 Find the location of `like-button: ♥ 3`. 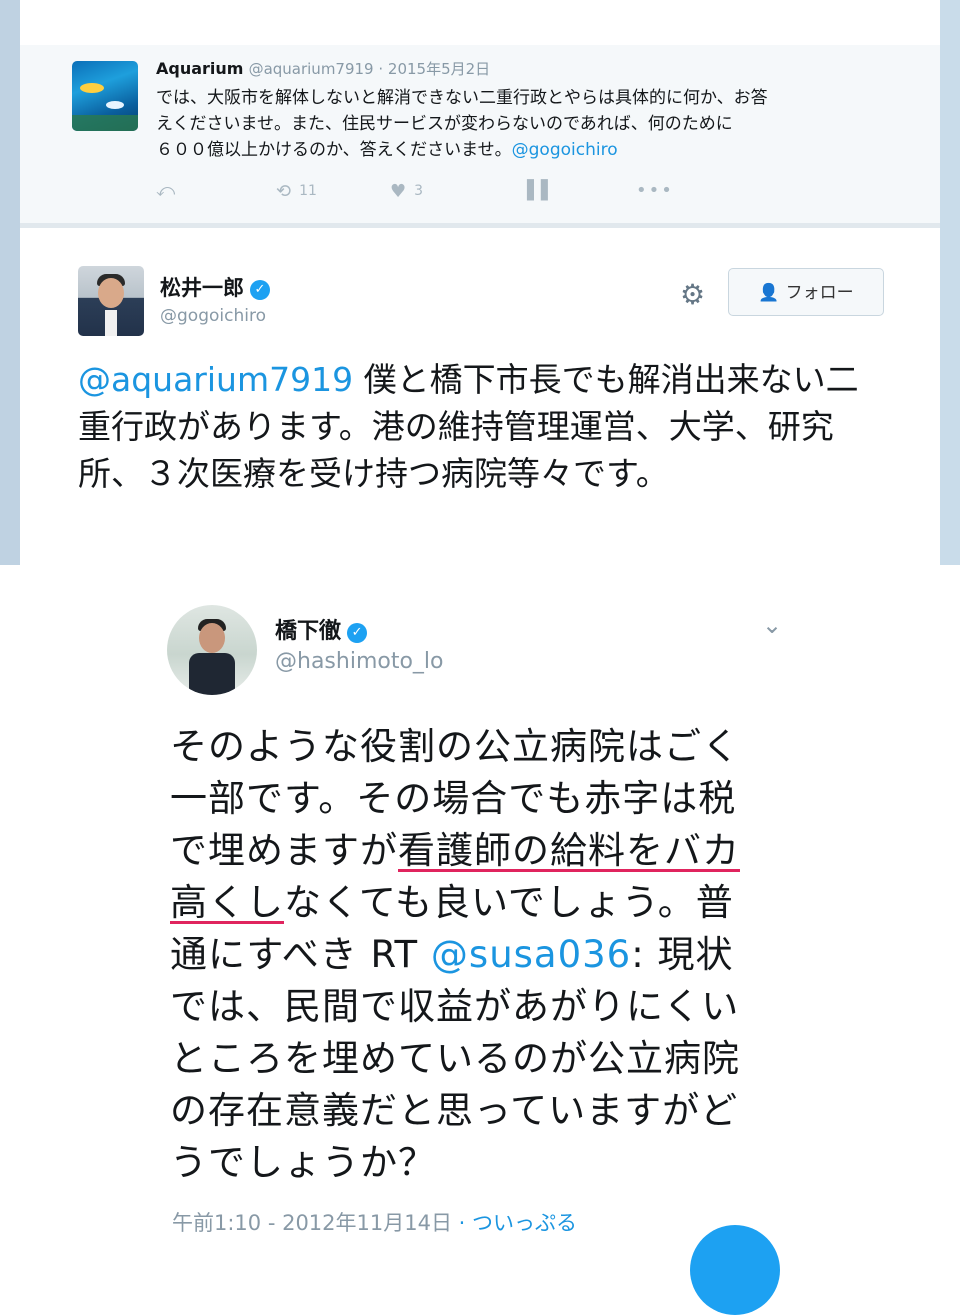

like-button: ♥ 3 is located at coordinates (406, 191).